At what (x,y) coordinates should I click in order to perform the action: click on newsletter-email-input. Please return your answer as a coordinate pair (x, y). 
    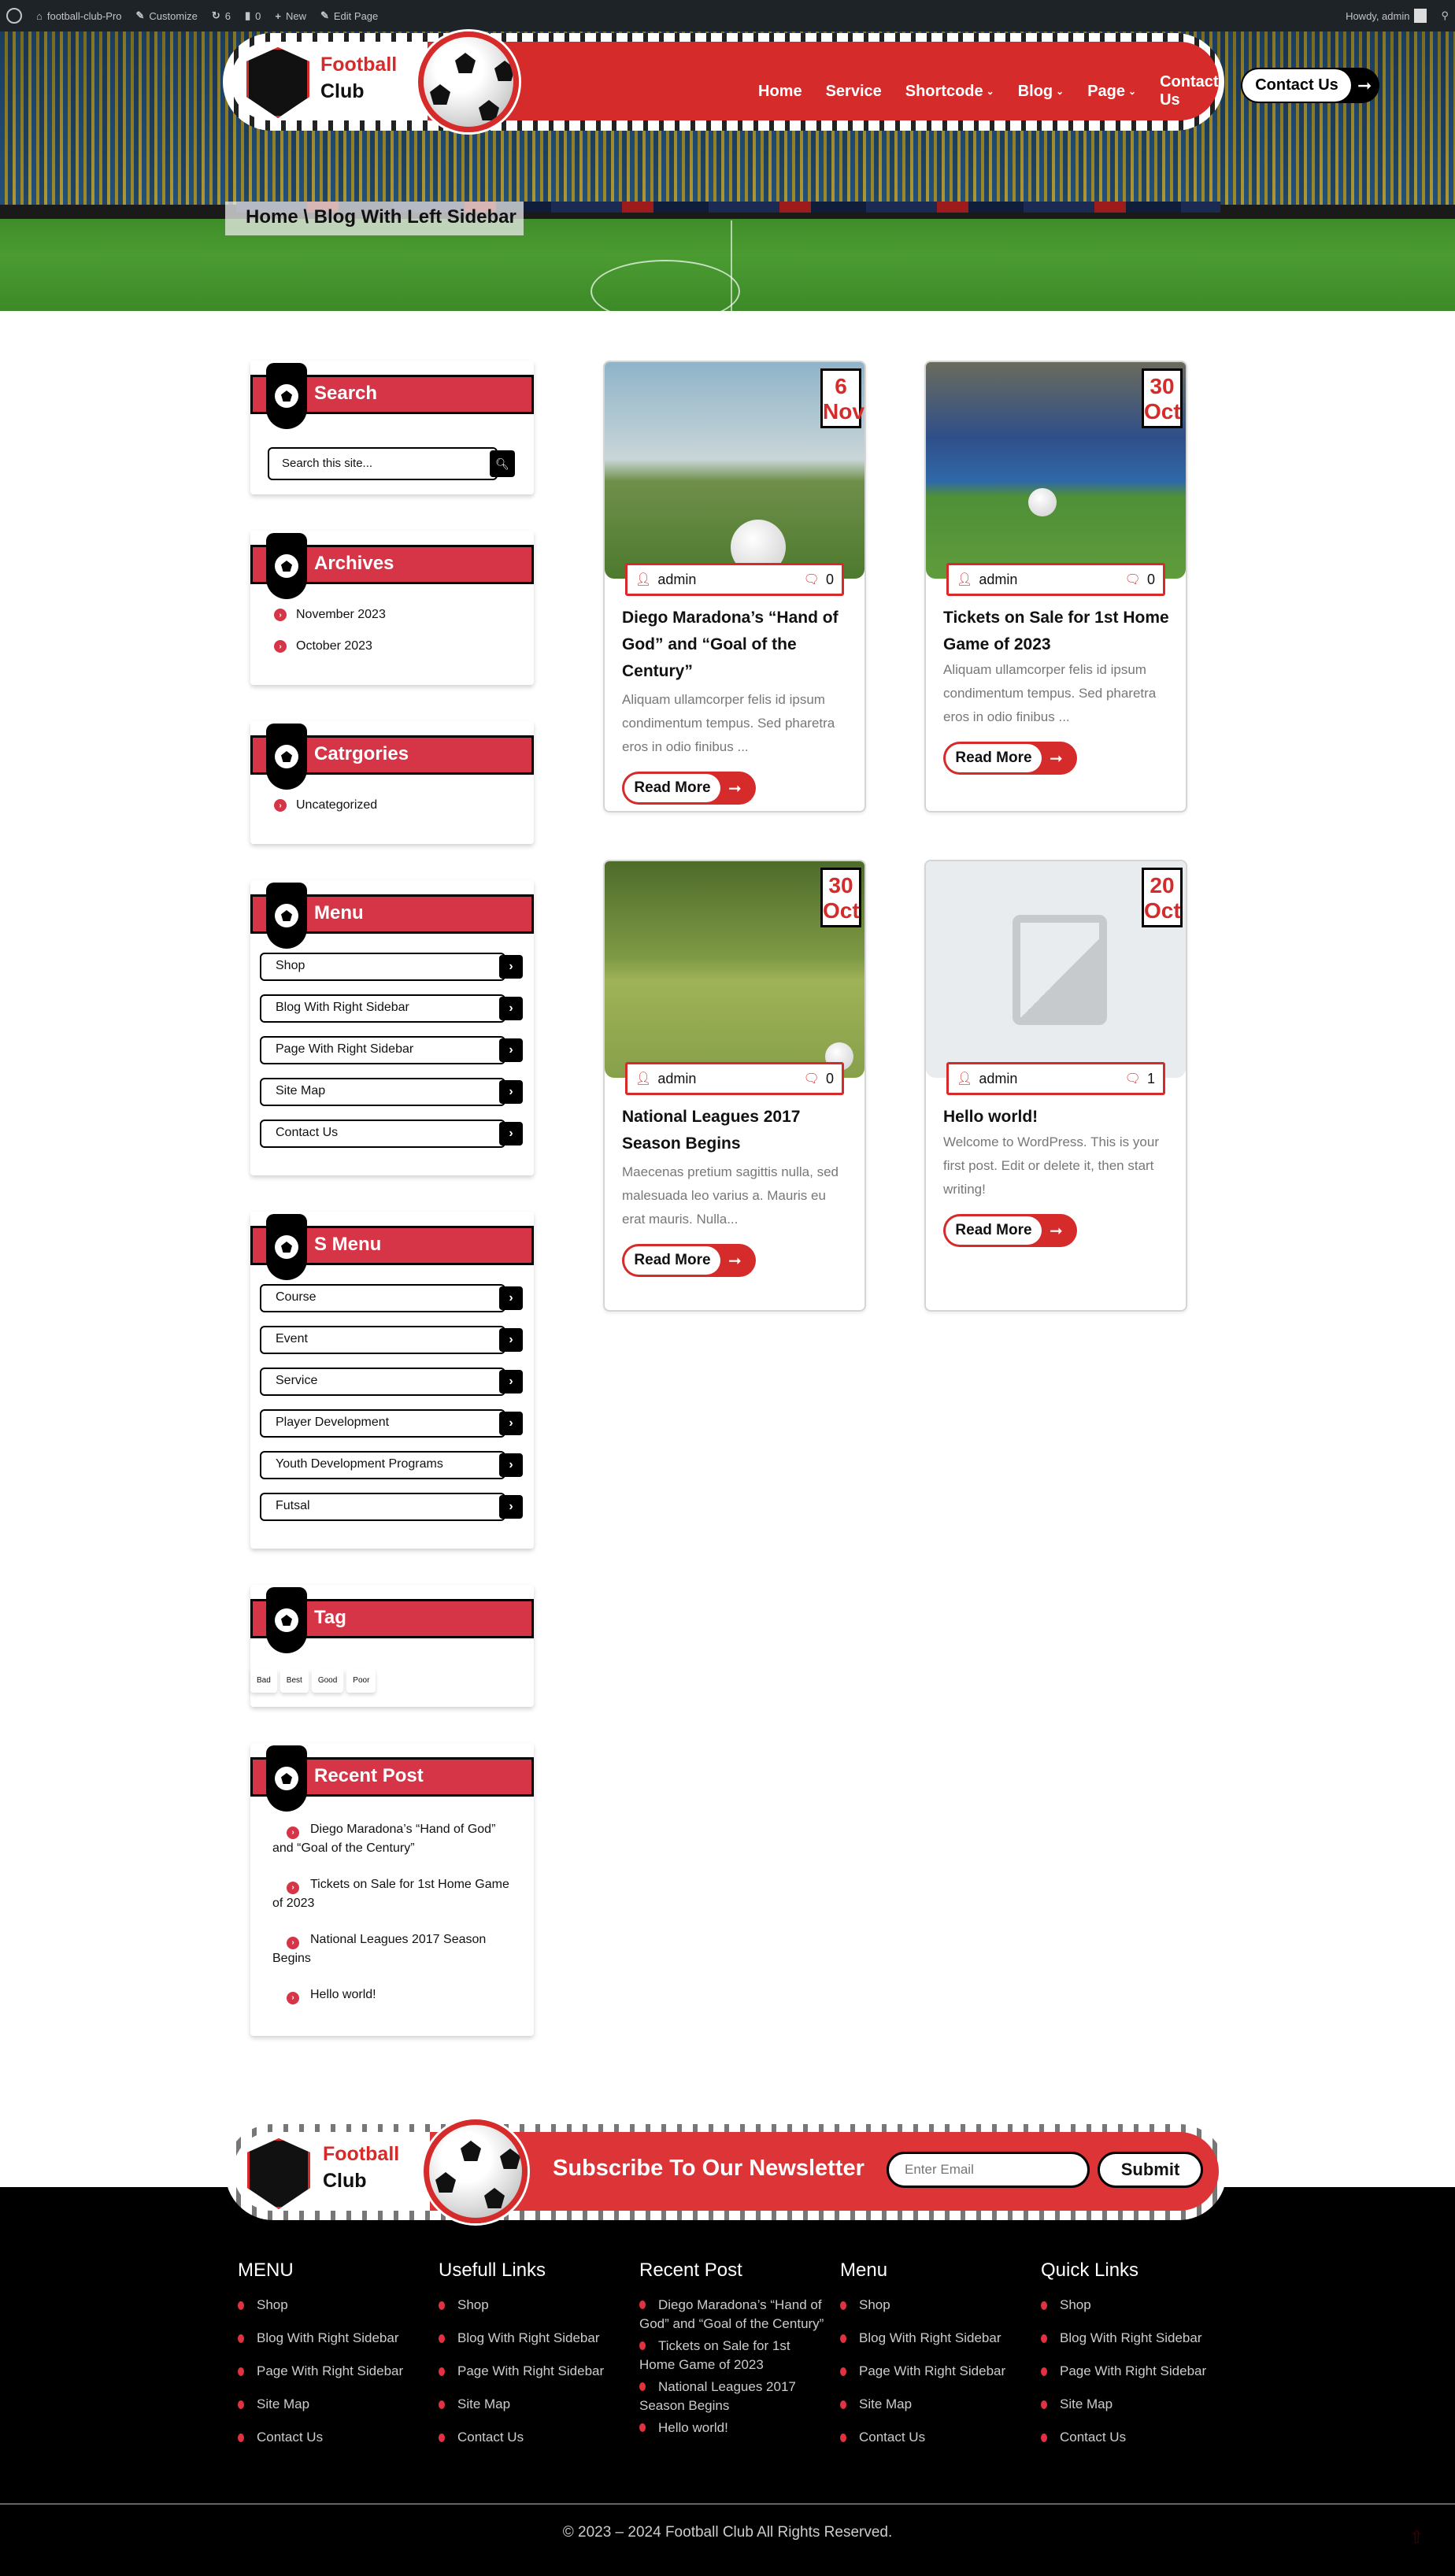
    Looking at the image, I should click on (988, 2170).